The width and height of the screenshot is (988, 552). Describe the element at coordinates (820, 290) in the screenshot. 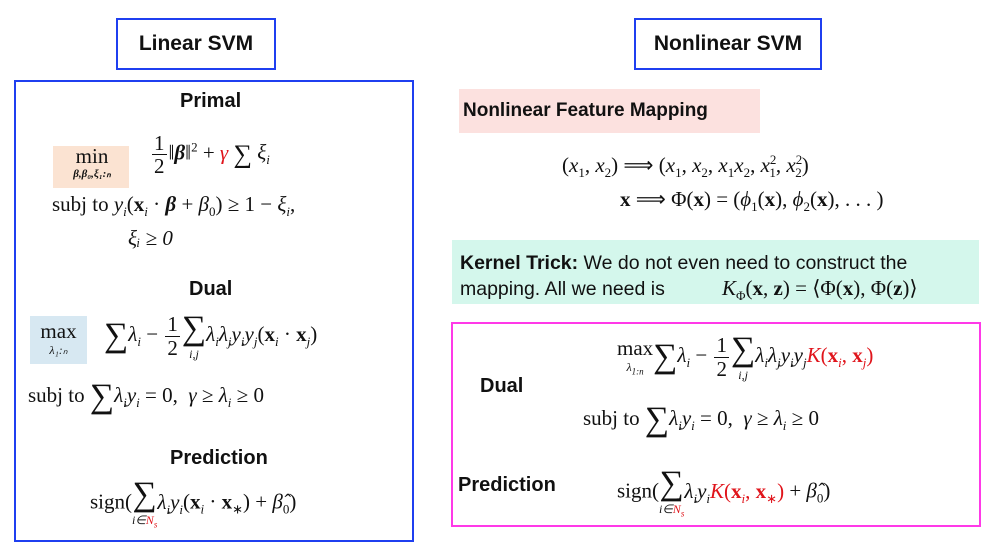

I see `kernel-definition: KΦ(x, z) = ⟨Φ(x), Φ(z)⟩` at that location.